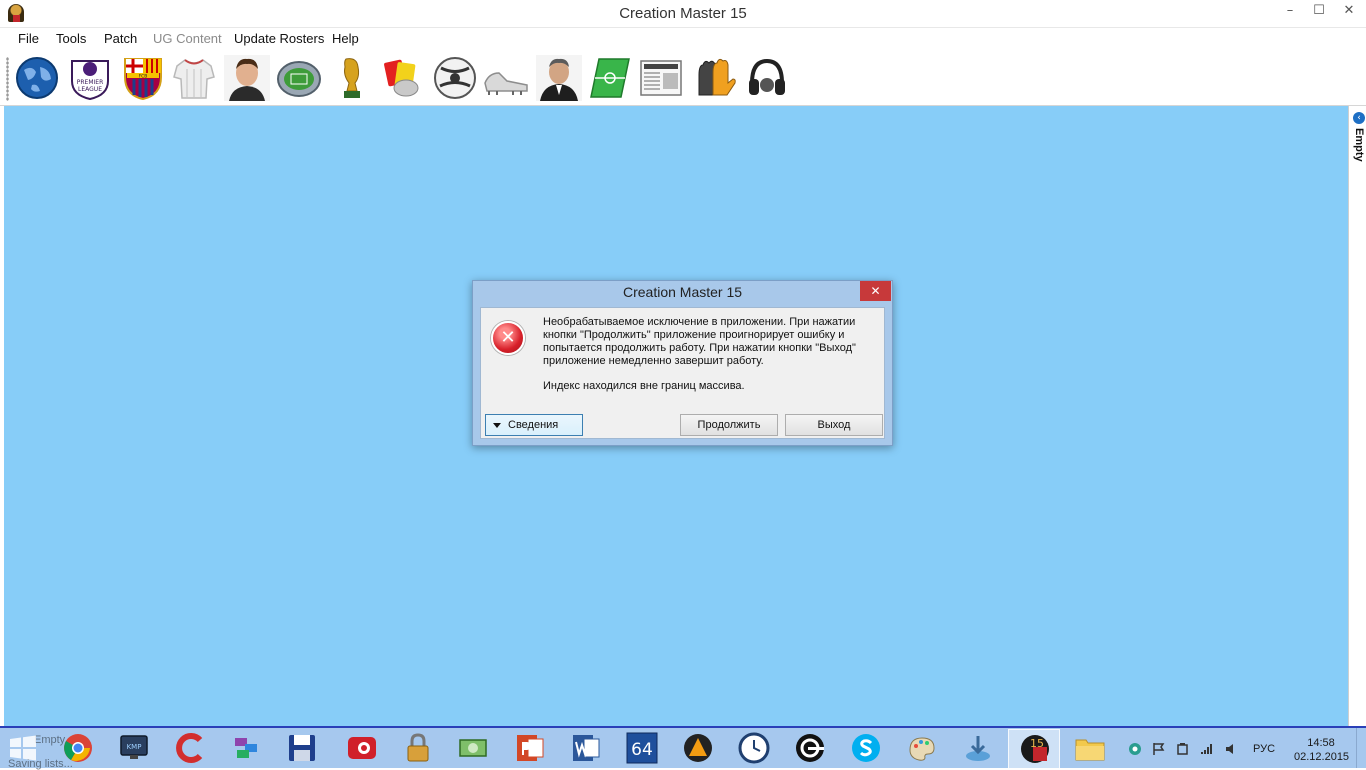 This screenshot has width=1366, height=770. Describe the element at coordinates (190, 748) in the screenshot. I see `ccleaner-icon` at that location.